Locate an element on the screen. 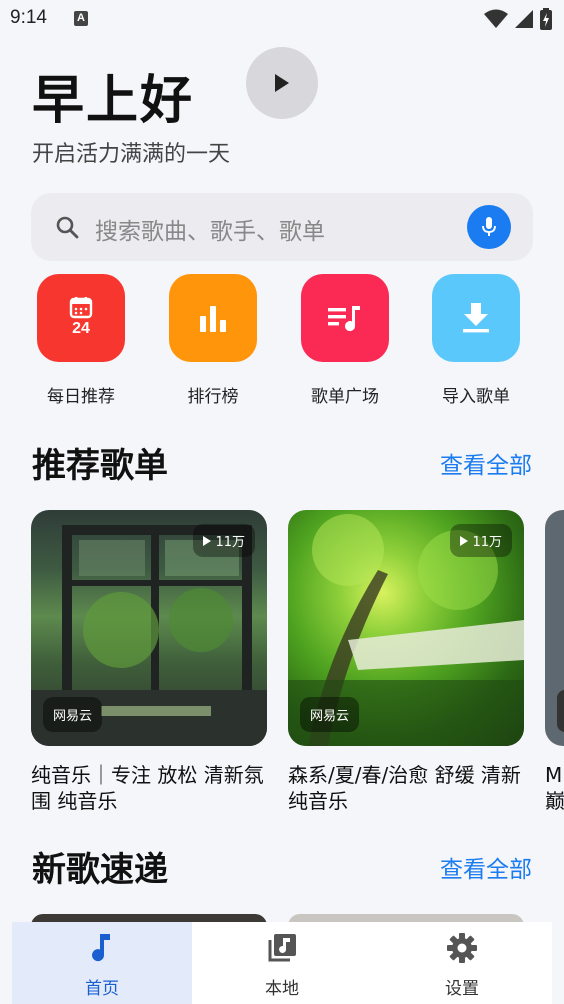 This screenshot has width=564, height=1004. status-time: 9:14 is located at coordinates (28, 17).